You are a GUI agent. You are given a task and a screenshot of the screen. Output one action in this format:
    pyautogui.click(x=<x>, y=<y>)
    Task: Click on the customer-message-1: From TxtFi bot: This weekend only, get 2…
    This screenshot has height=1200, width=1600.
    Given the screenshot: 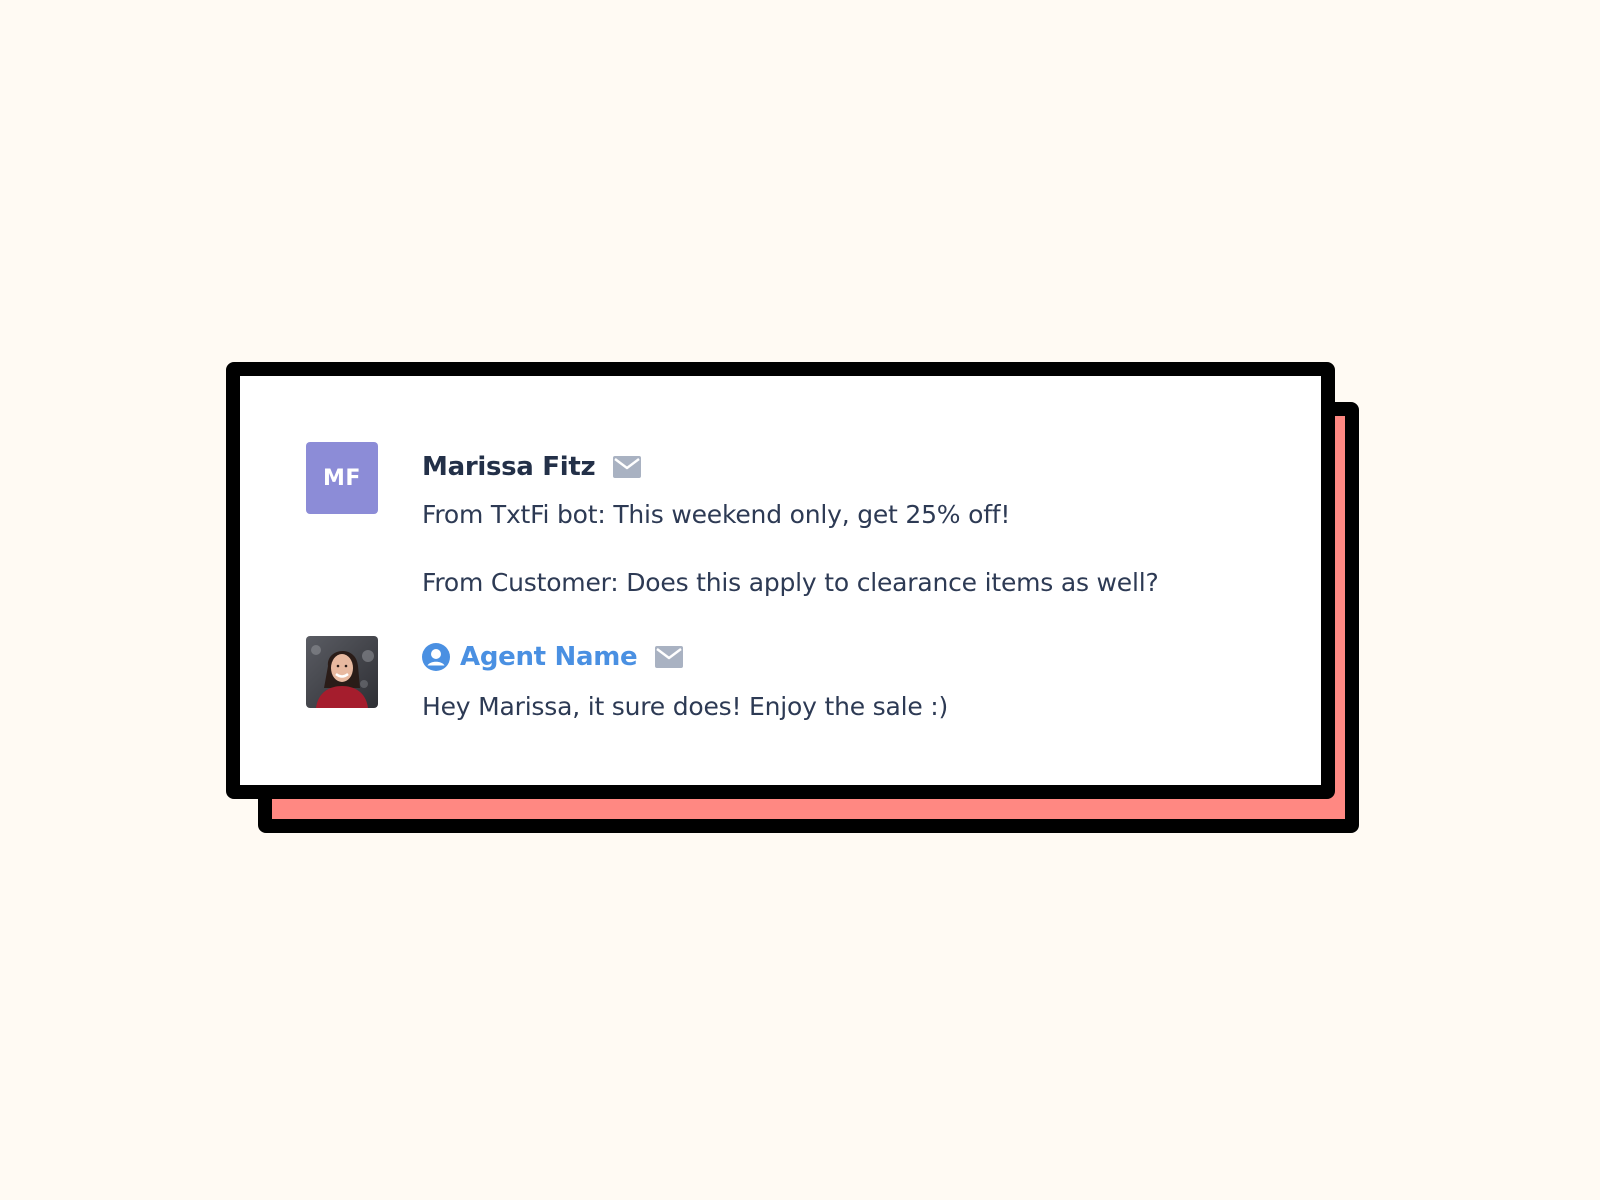 What is the action you would take?
    pyautogui.click(x=716, y=514)
    